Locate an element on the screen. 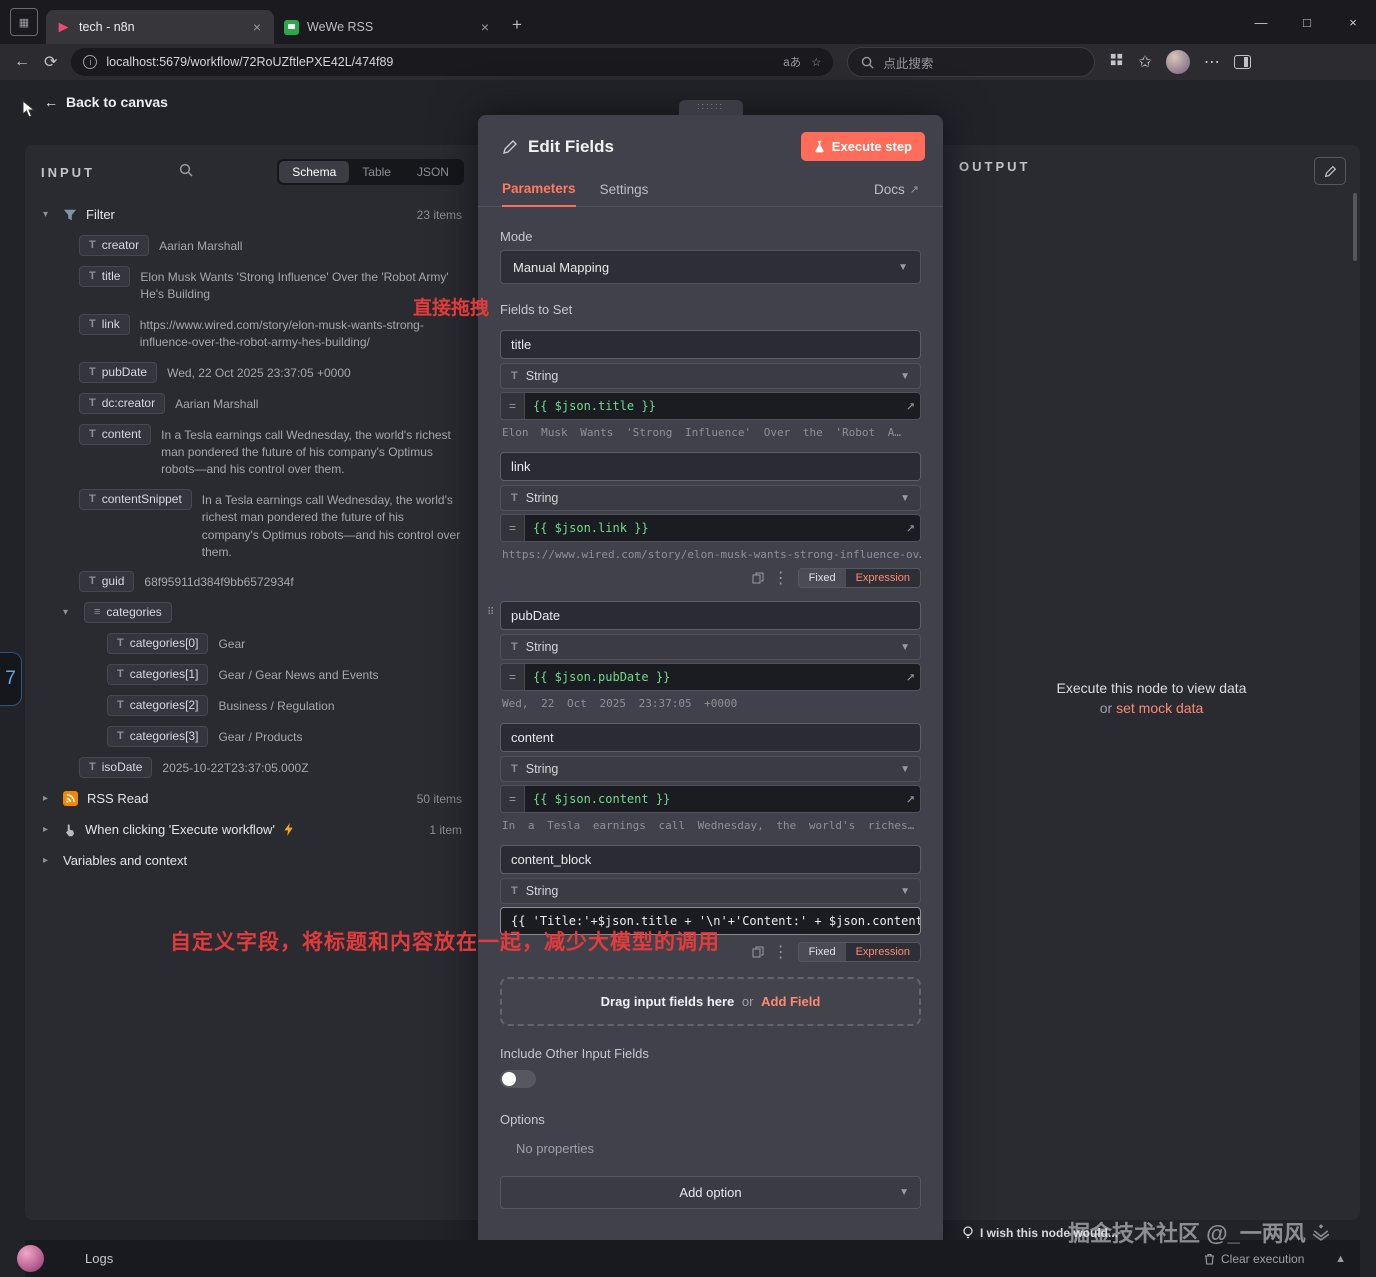 The height and width of the screenshot is (1277, 1376). field-key-pill: Tcategories[0] is located at coordinates (158, 644).